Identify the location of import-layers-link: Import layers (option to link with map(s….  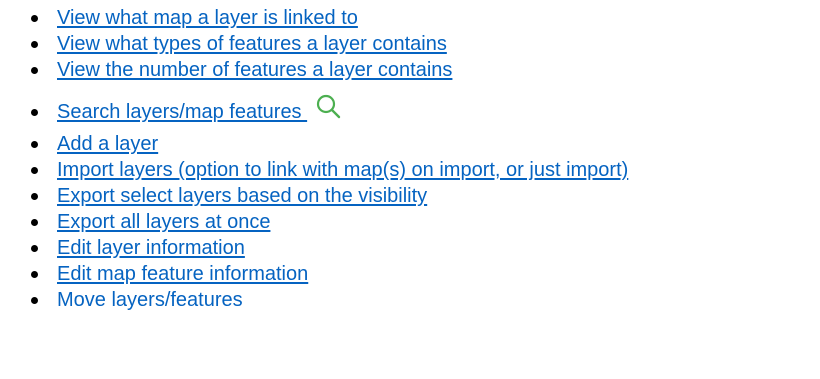
(342, 170).